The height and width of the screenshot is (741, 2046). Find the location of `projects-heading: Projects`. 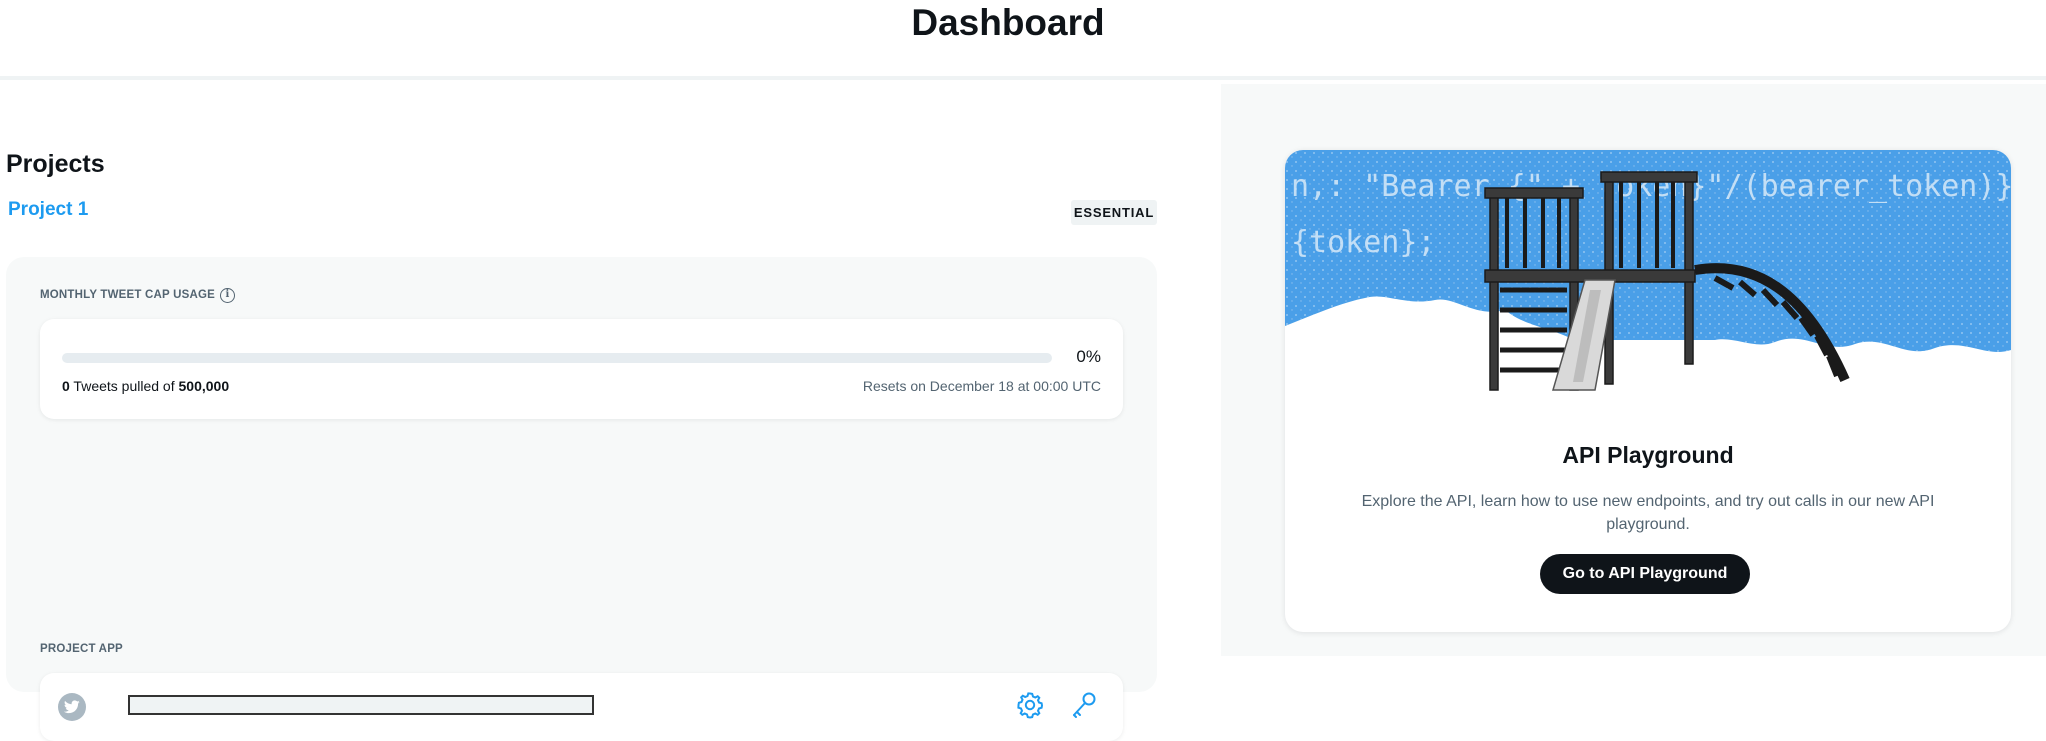

projects-heading: Projects is located at coordinates (55, 164).